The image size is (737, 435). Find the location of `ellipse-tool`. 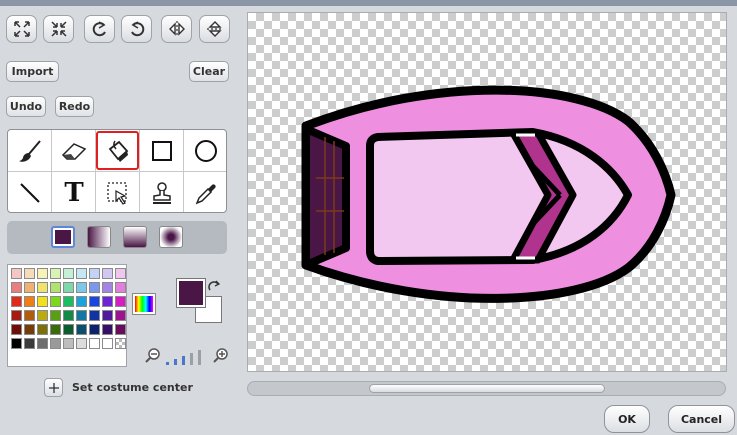

ellipse-tool is located at coordinates (206, 150).